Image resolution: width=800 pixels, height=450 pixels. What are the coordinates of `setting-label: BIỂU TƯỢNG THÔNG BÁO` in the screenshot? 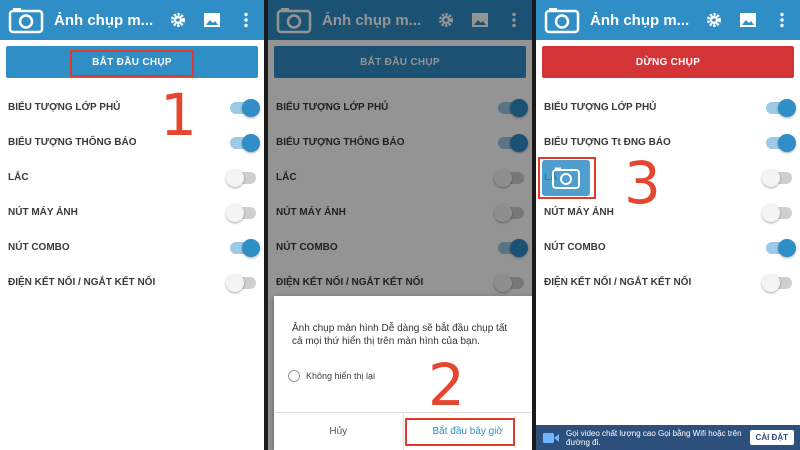 It's located at (72, 142).